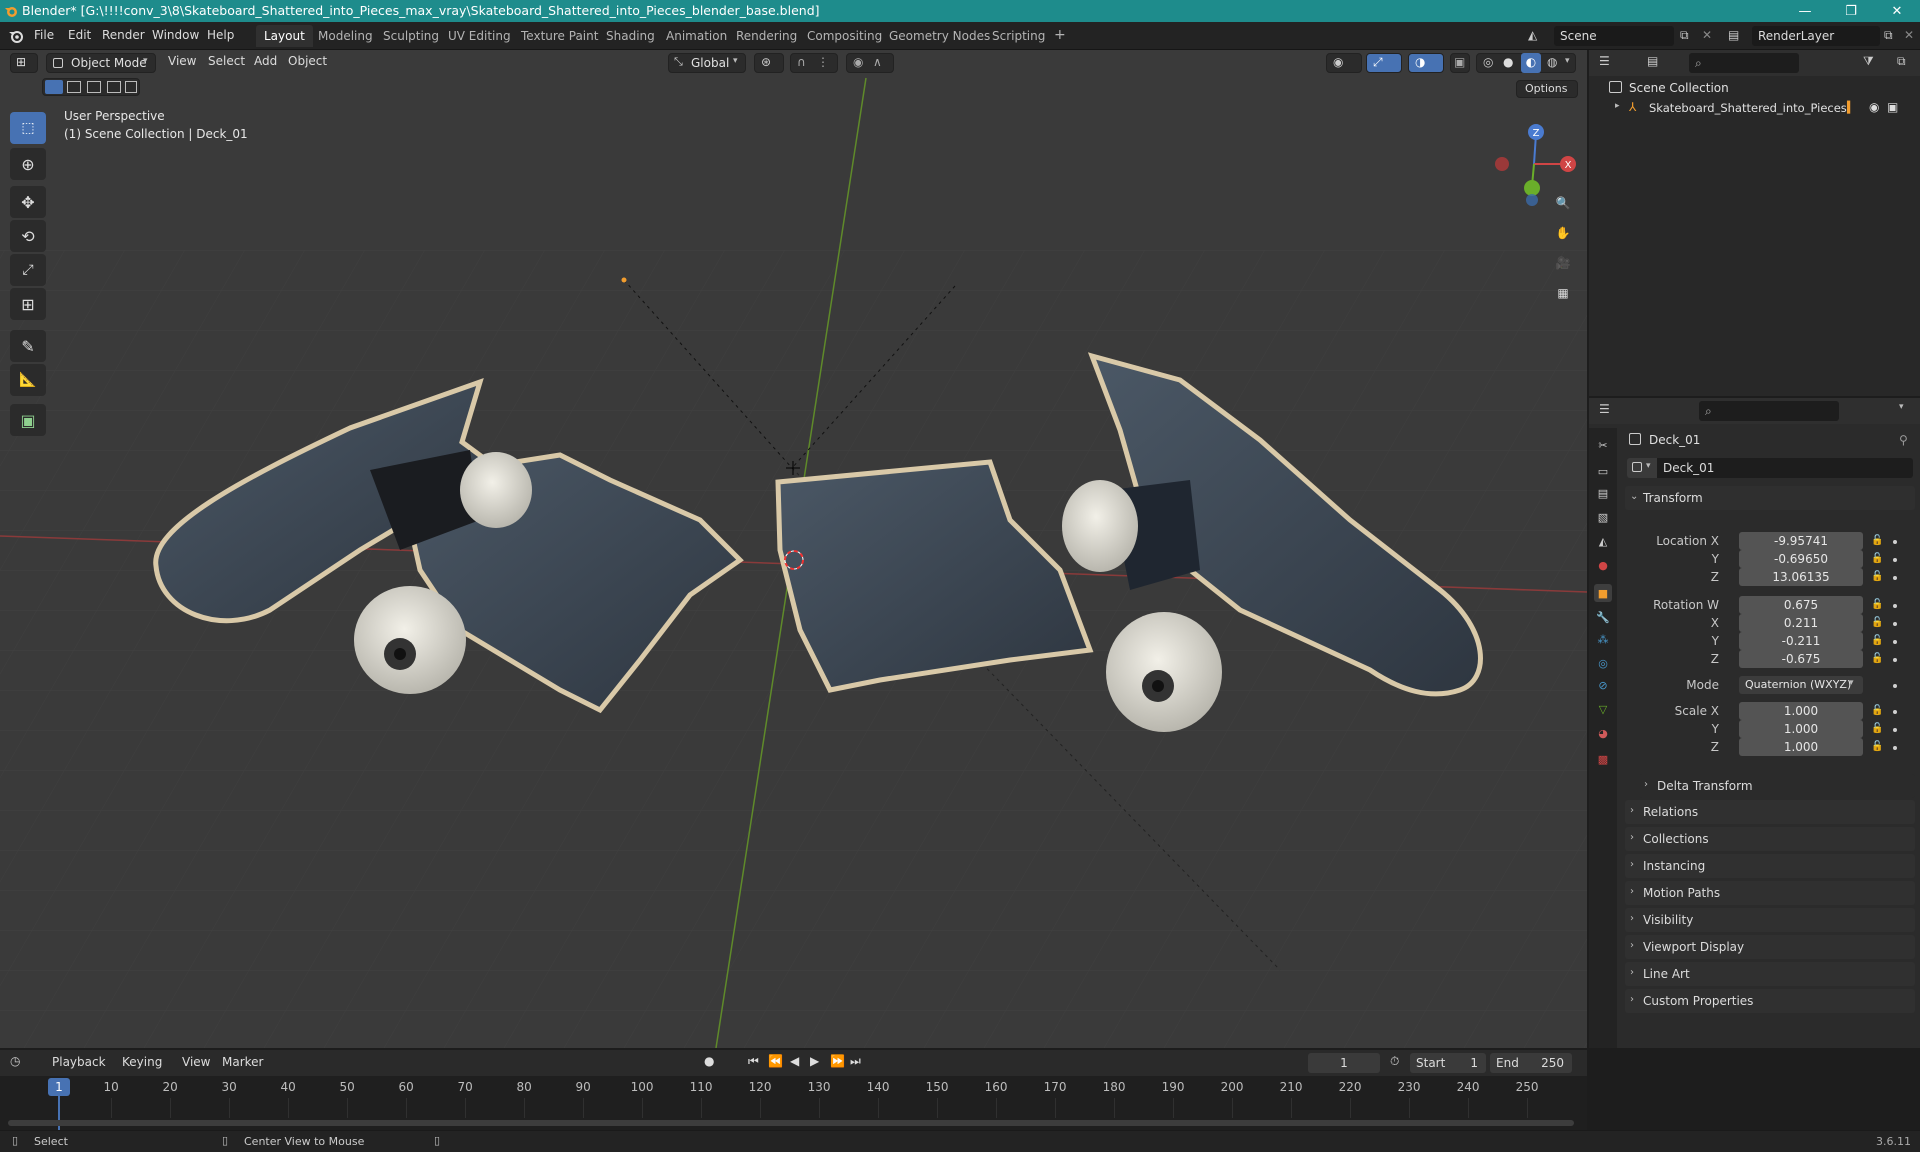  Describe the element at coordinates (1892, 107) in the screenshot. I see `camera-render-icon: ▣` at that location.